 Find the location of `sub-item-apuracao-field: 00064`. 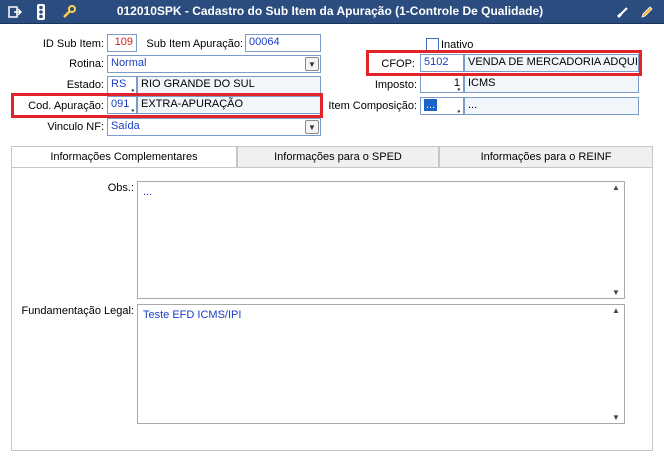

sub-item-apuracao-field: 00064 is located at coordinates (283, 43).